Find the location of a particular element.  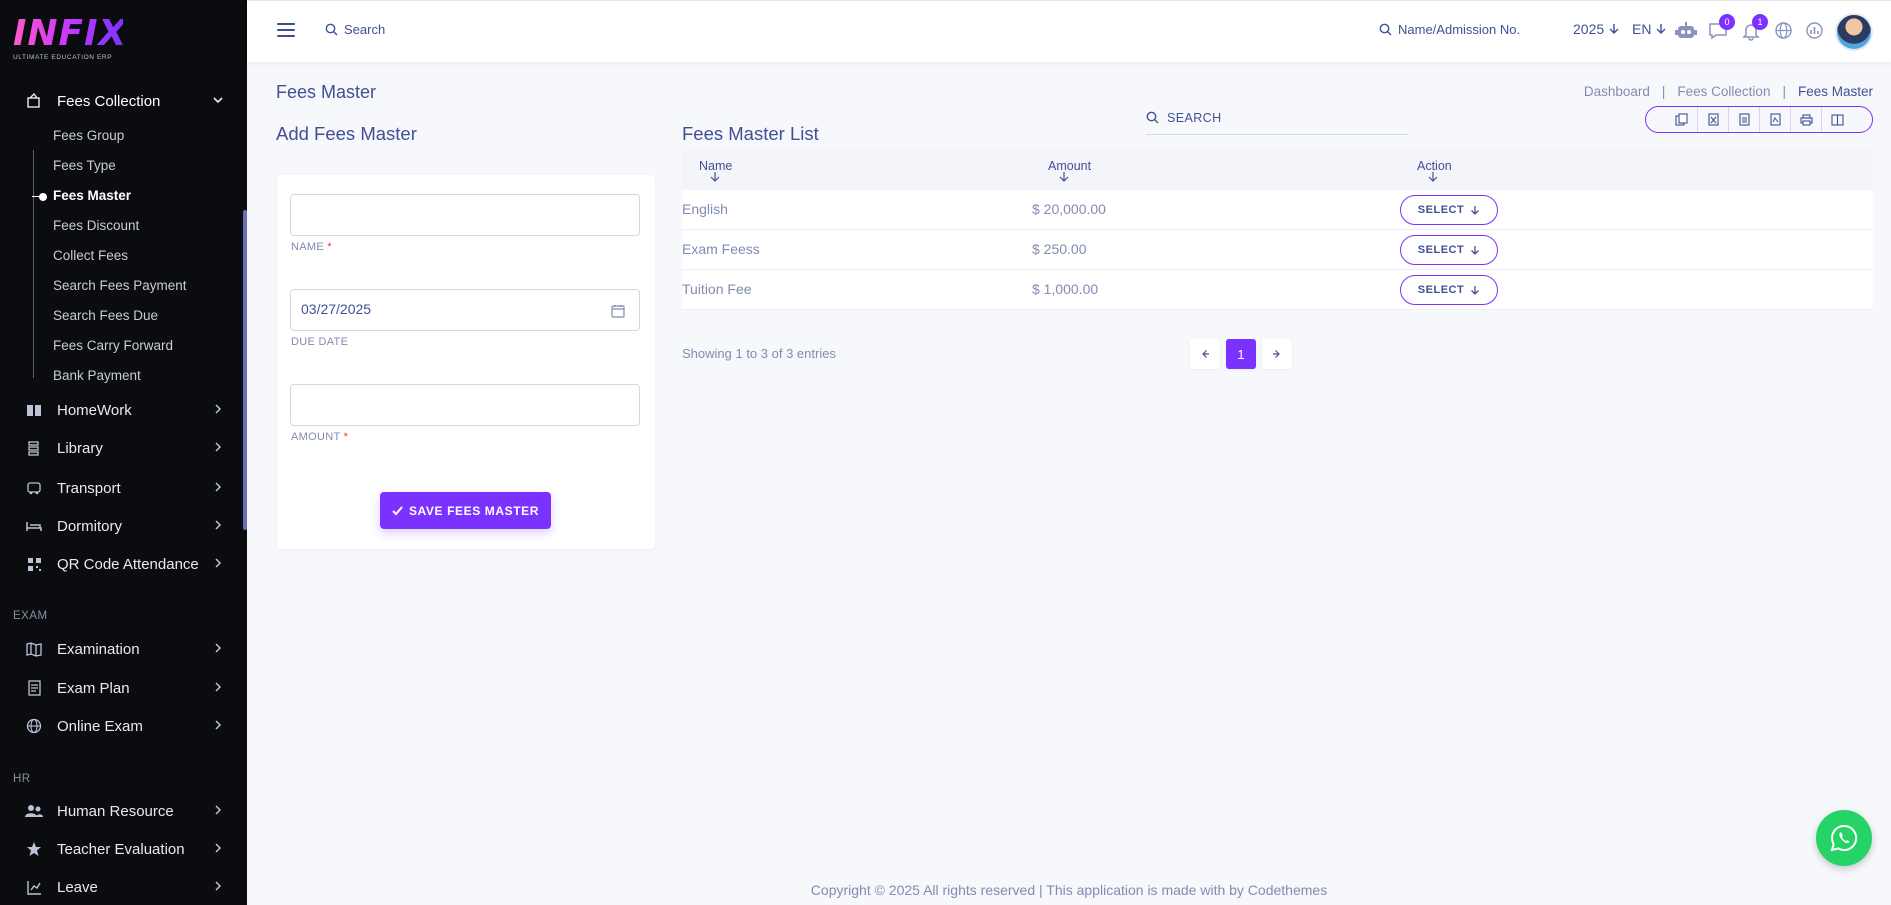

section-label-exam: EXAM is located at coordinates (30, 616).